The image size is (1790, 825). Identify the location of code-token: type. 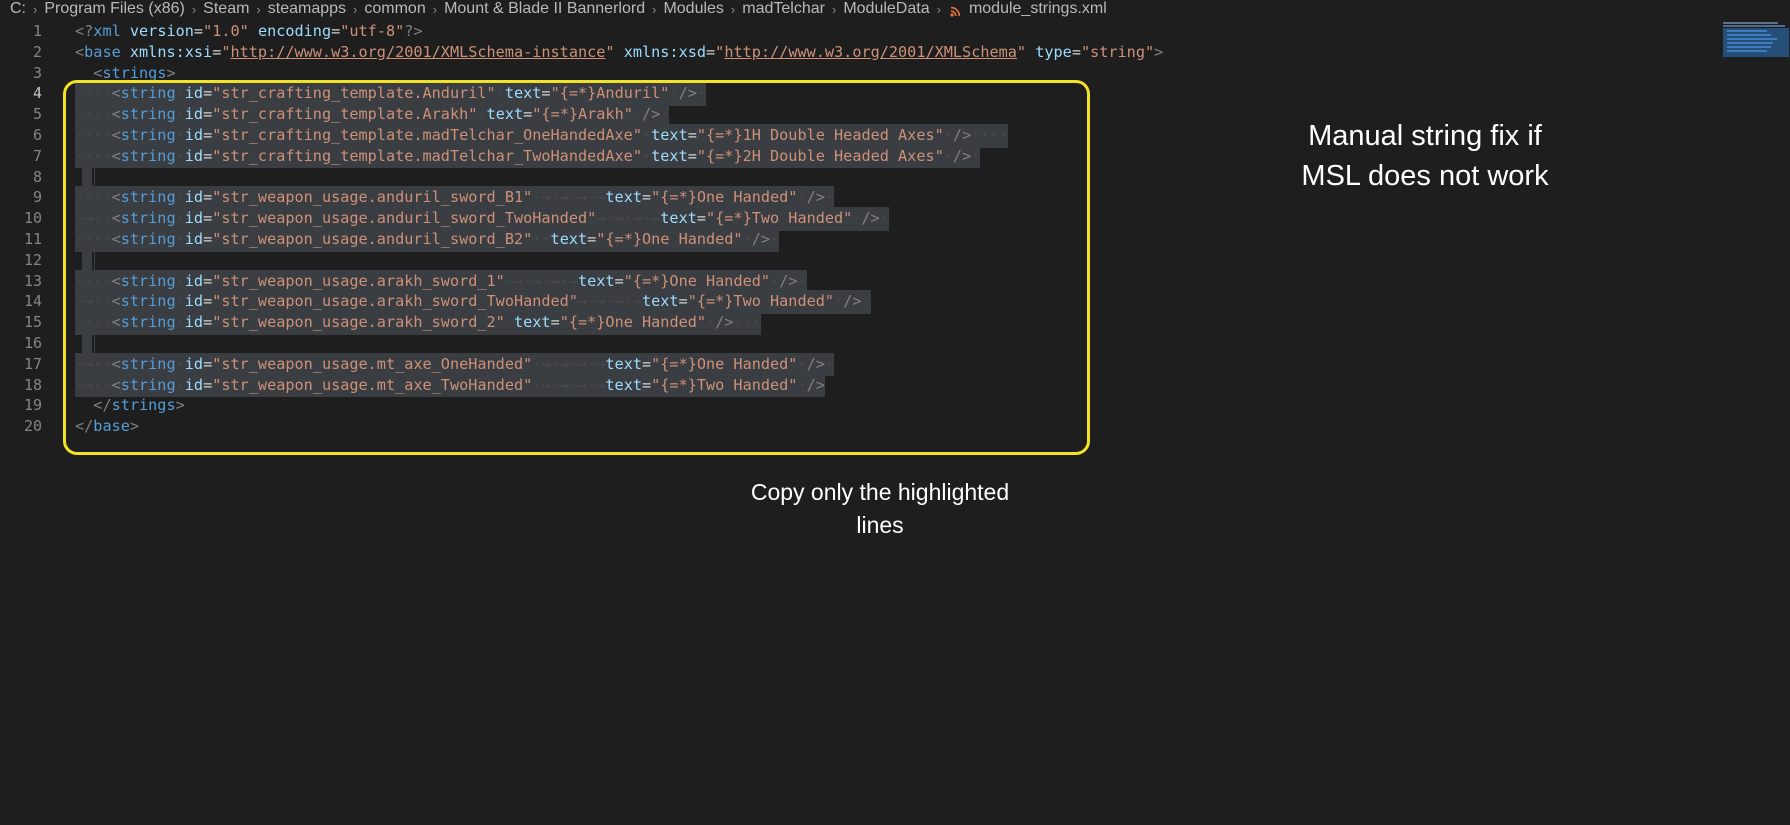
(1053, 51).